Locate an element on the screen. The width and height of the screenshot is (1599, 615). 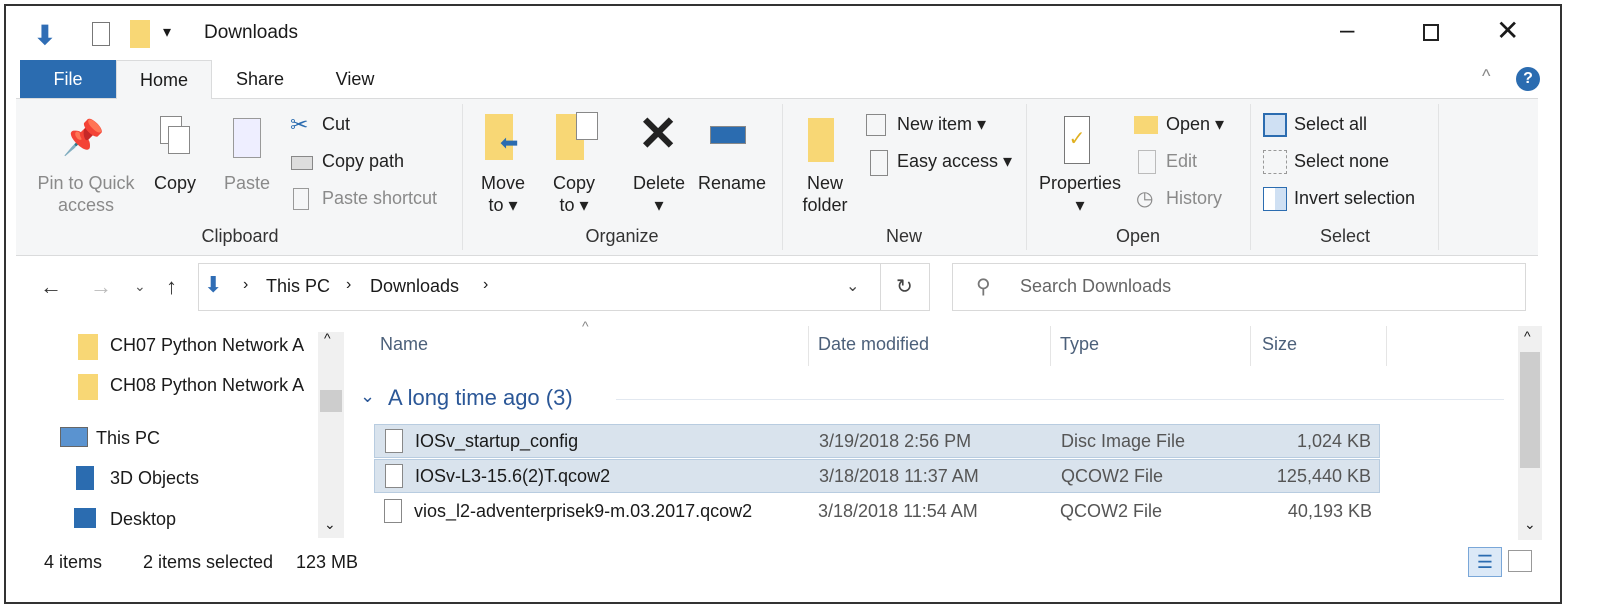
edit-button: Edit is located at coordinates (1181, 161).